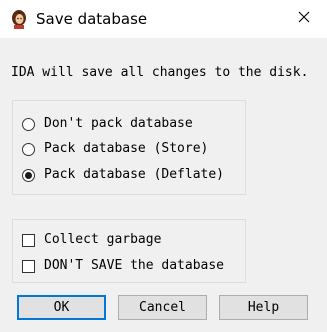 The width and height of the screenshot is (327, 332). Describe the element at coordinates (163, 19) in the screenshot. I see `title-bar: Save database` at that location.